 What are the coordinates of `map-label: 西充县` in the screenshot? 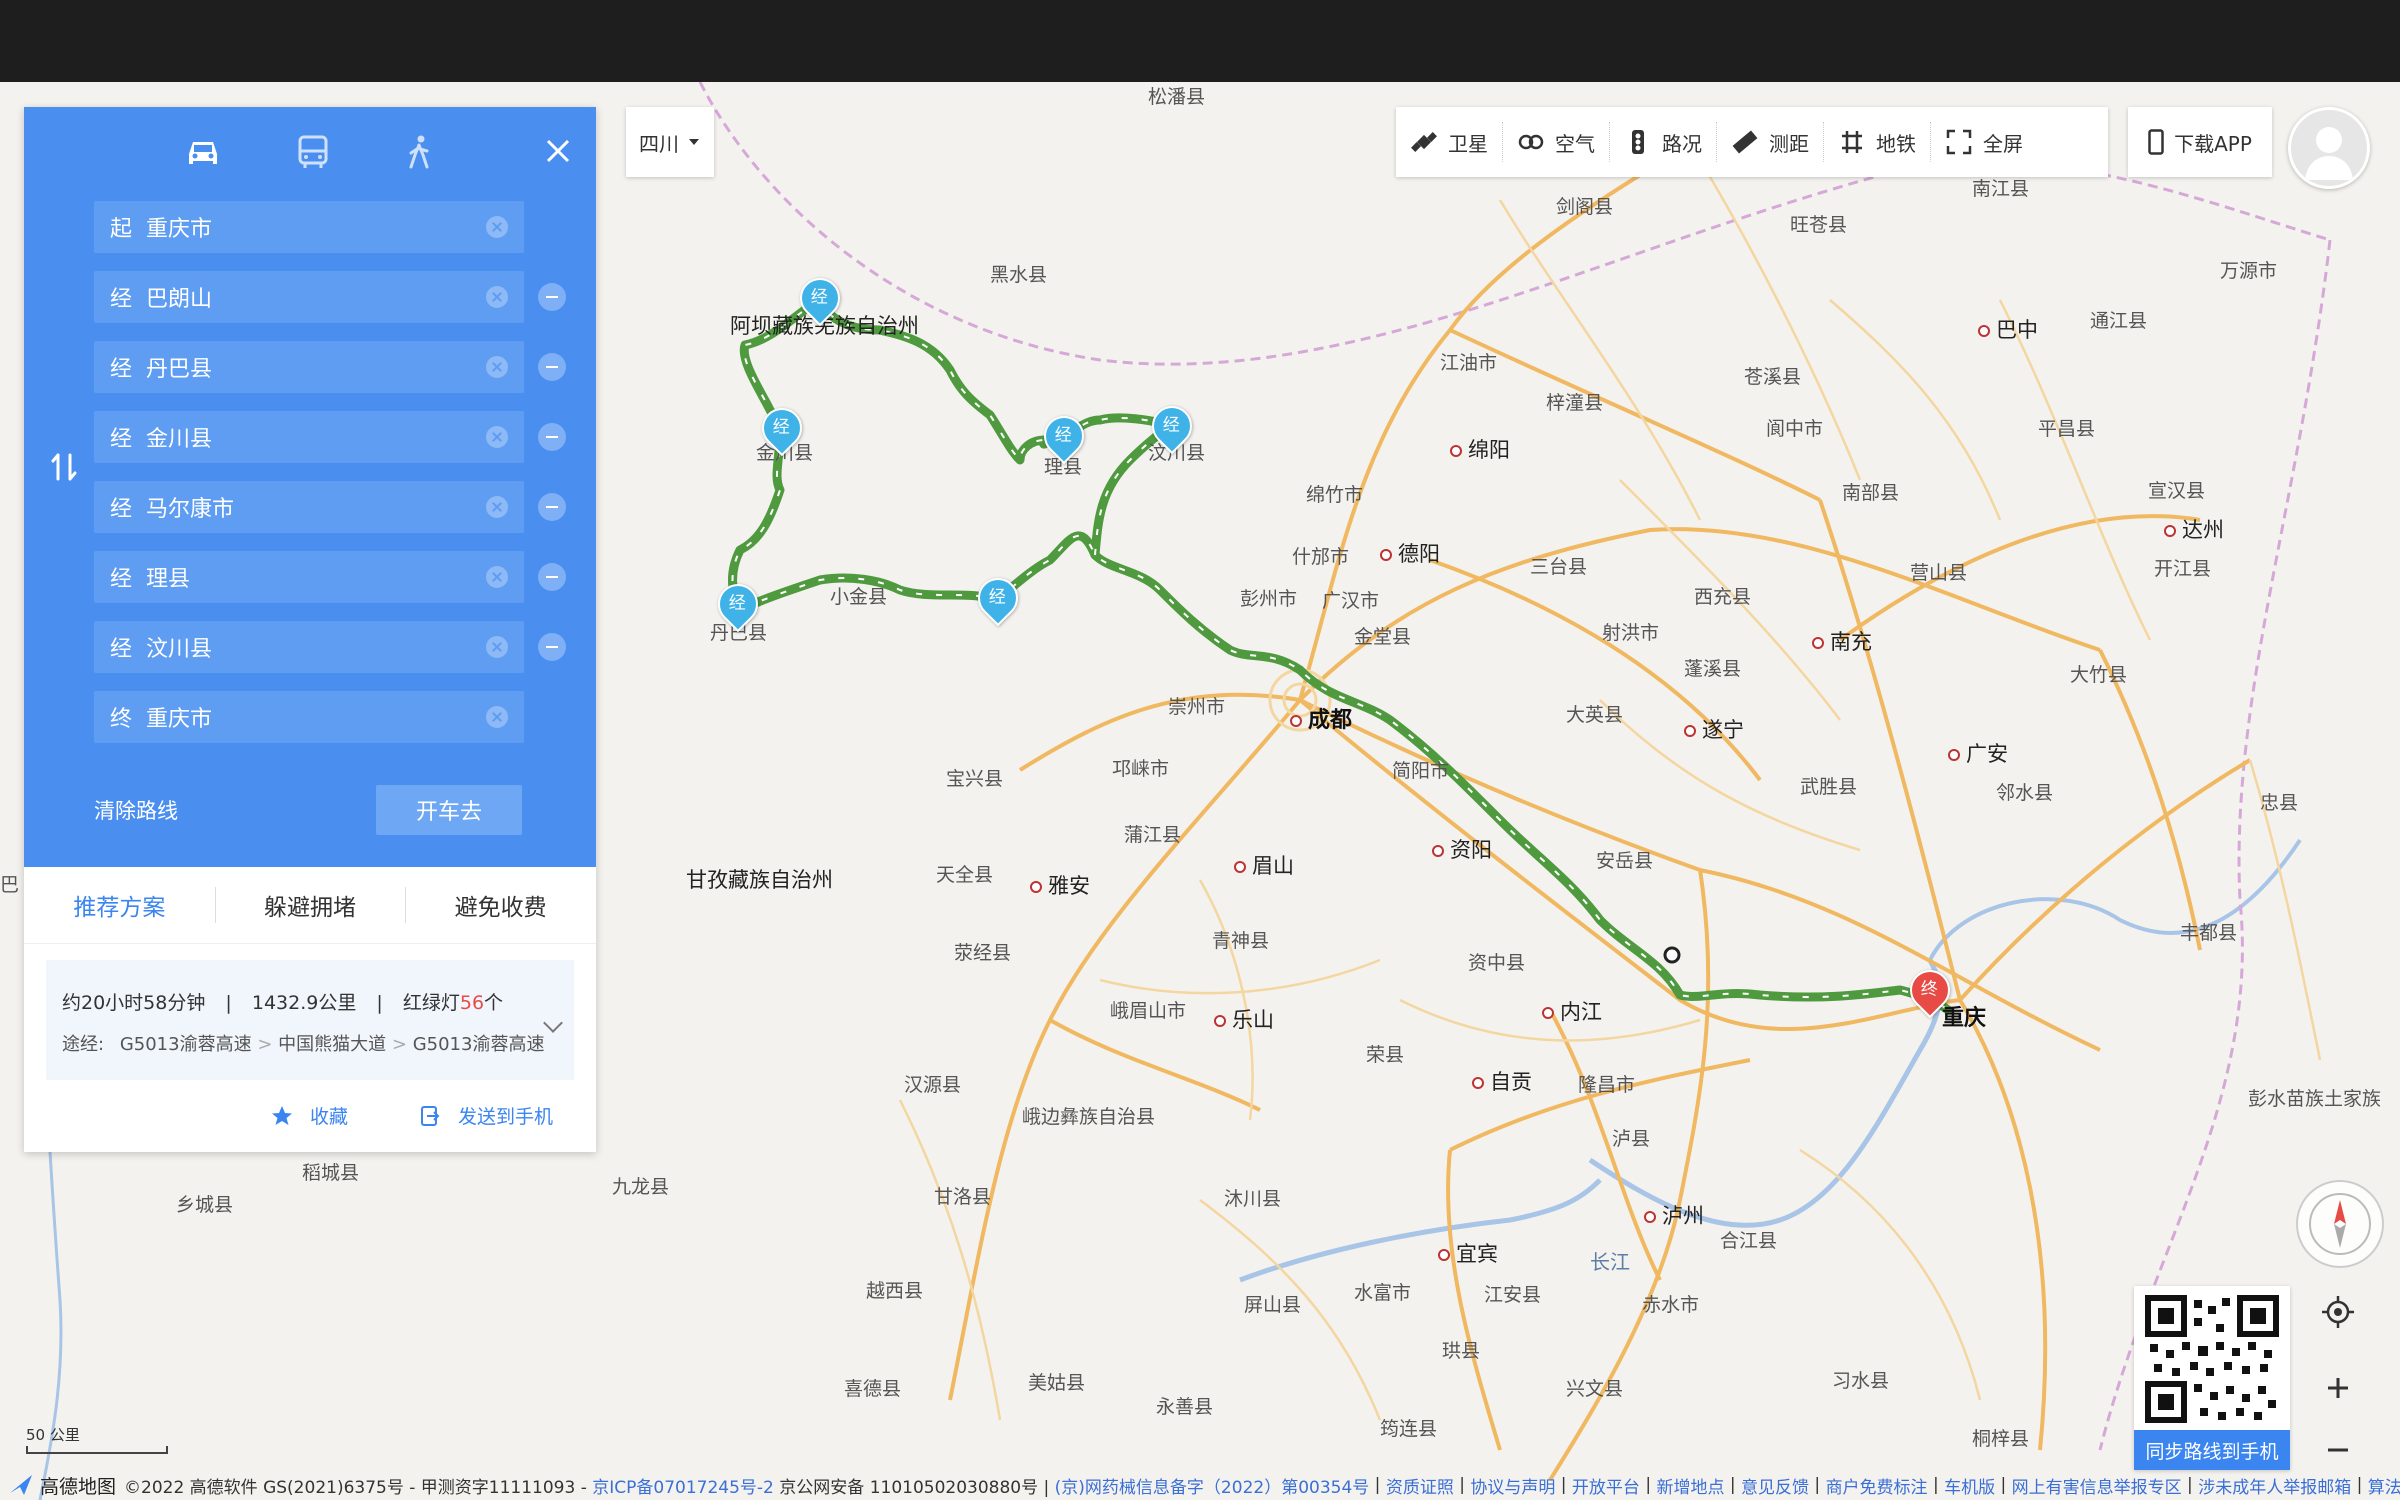 It's located at (1723, 597).